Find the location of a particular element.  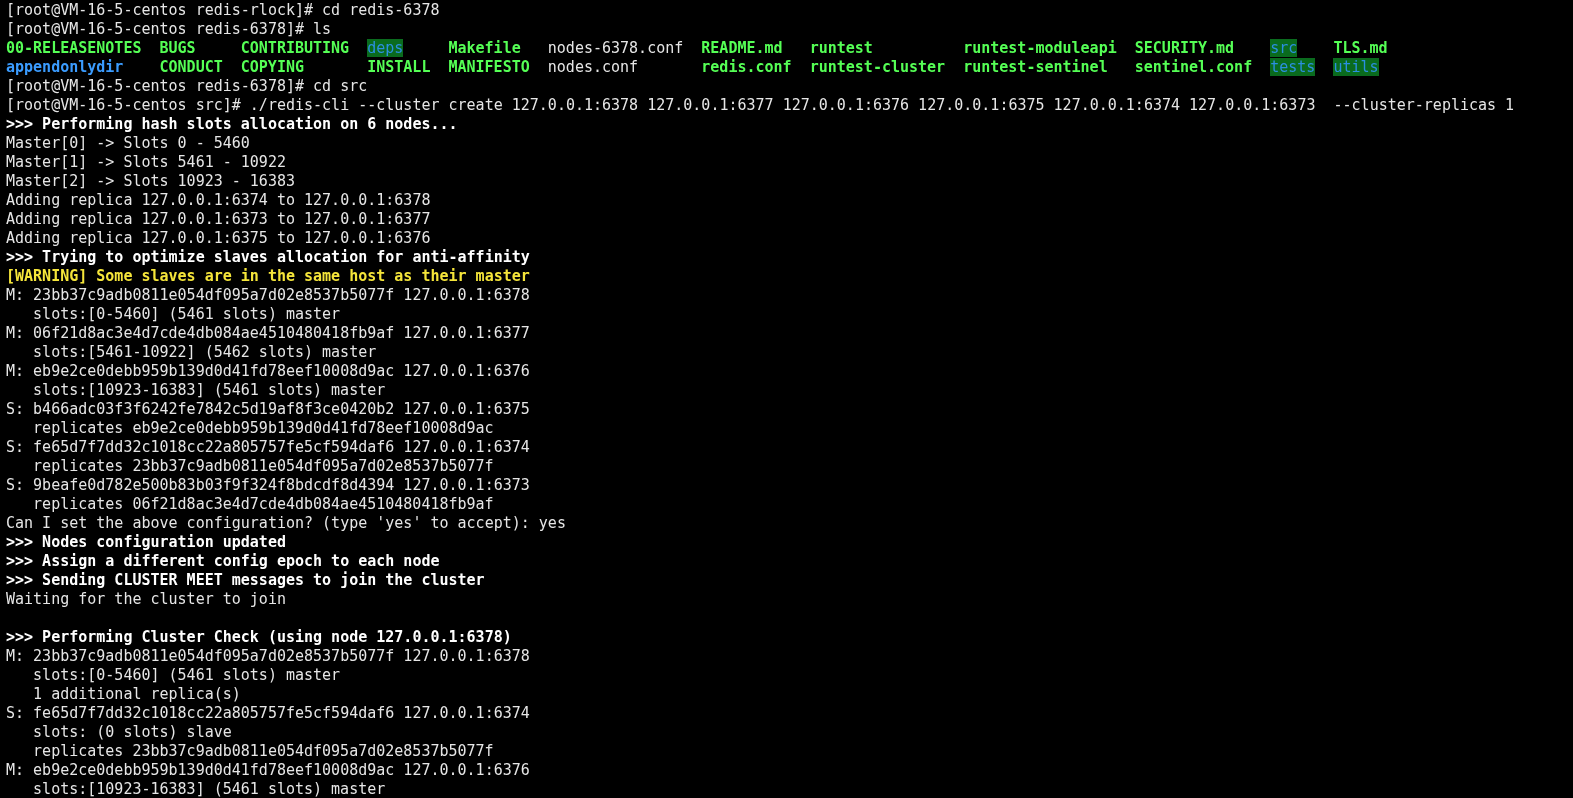

terminal-line: Master[2] -> Slots 10923 - 16383 is located at coordinates (150, 181).